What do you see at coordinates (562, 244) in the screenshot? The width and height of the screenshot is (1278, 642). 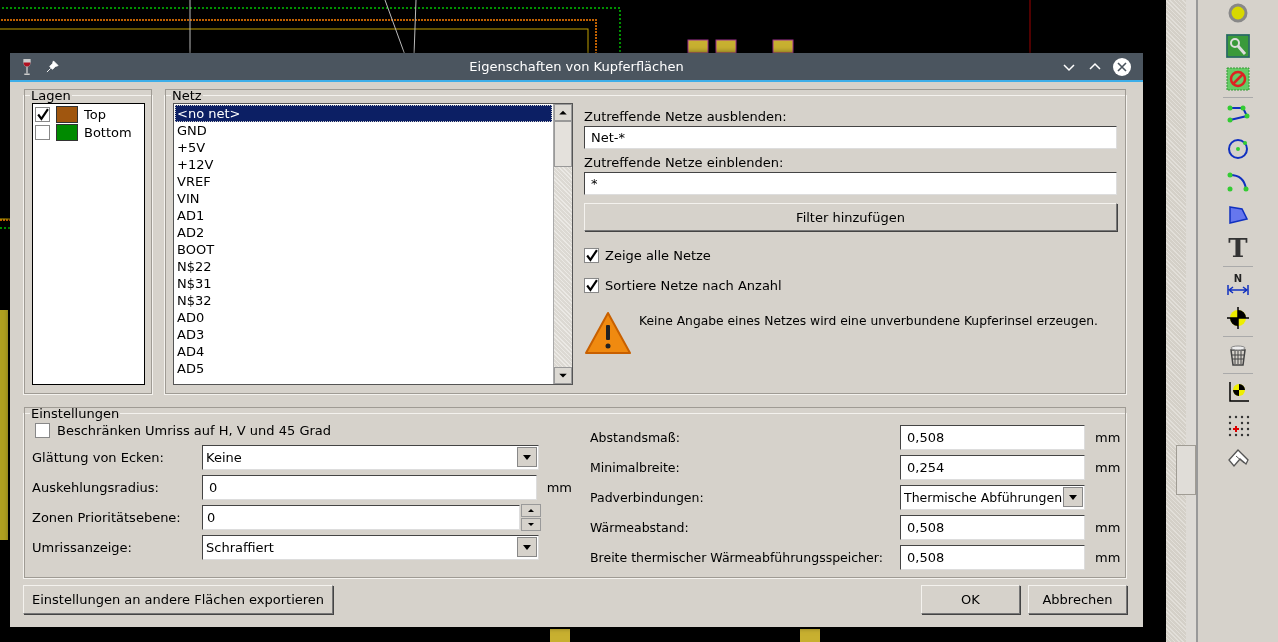 I see `list-scrollbar` at bounding box center [562, 244].